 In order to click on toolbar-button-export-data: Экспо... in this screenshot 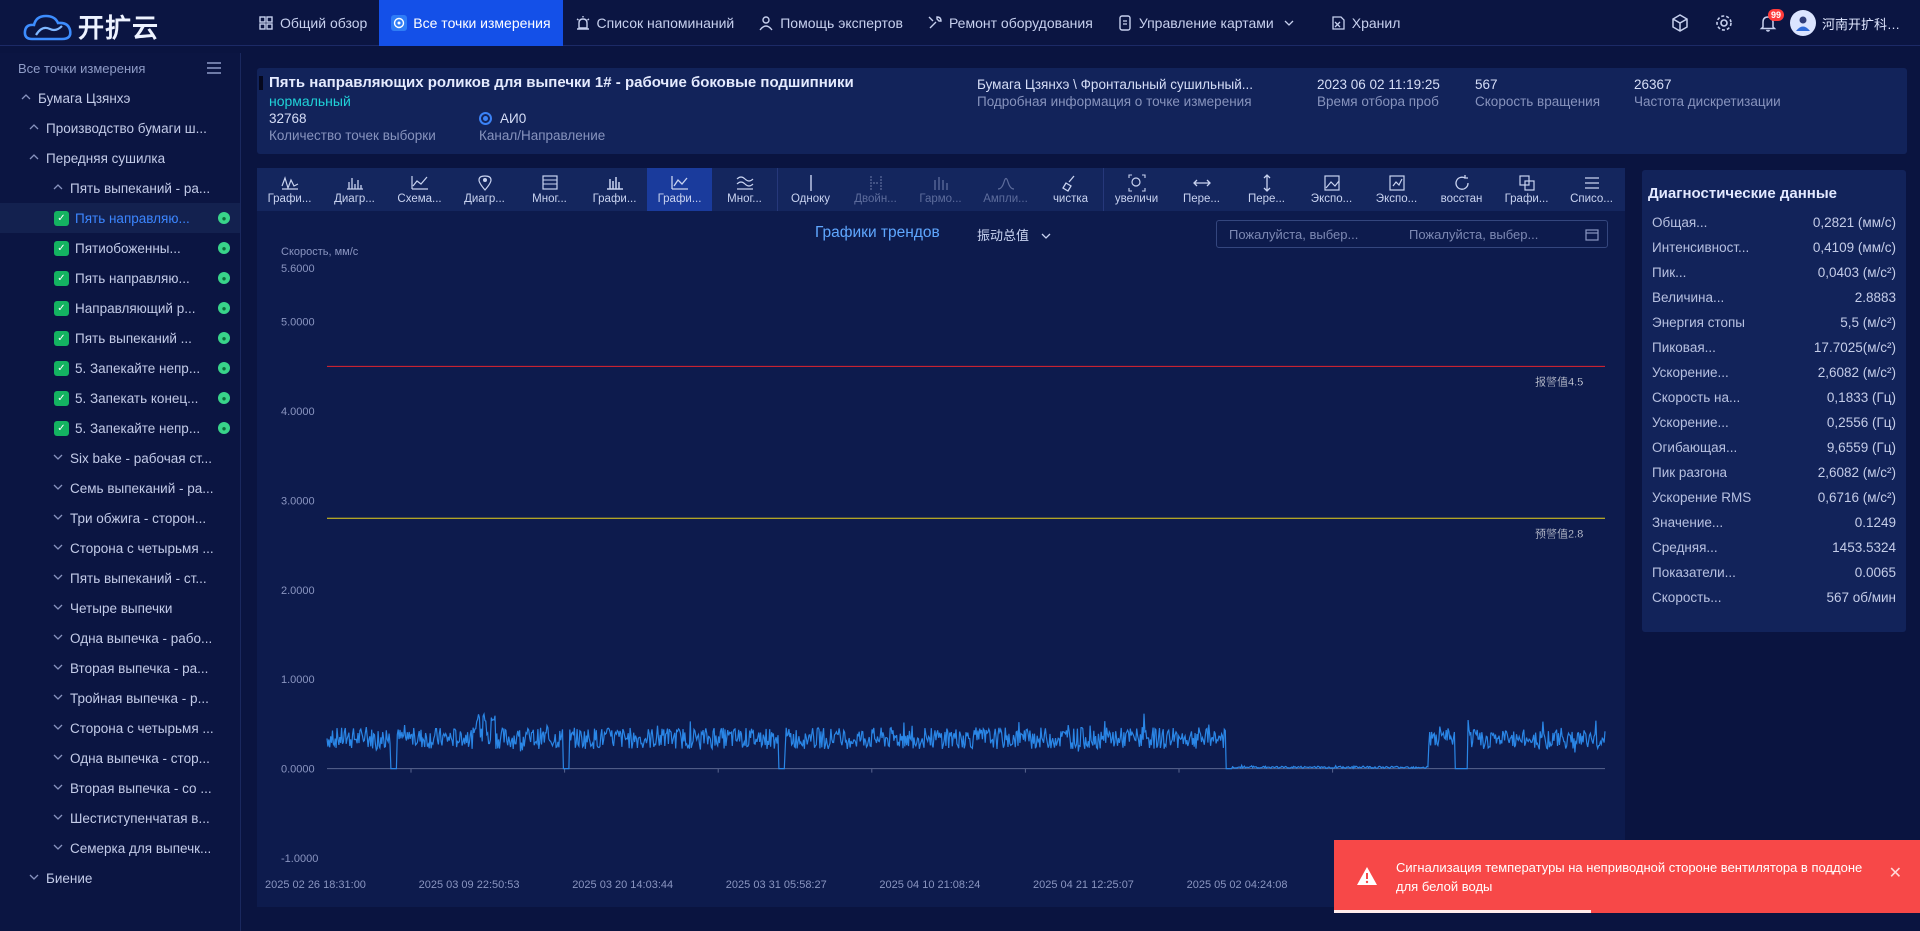, I will do `click(1396, 189)`.